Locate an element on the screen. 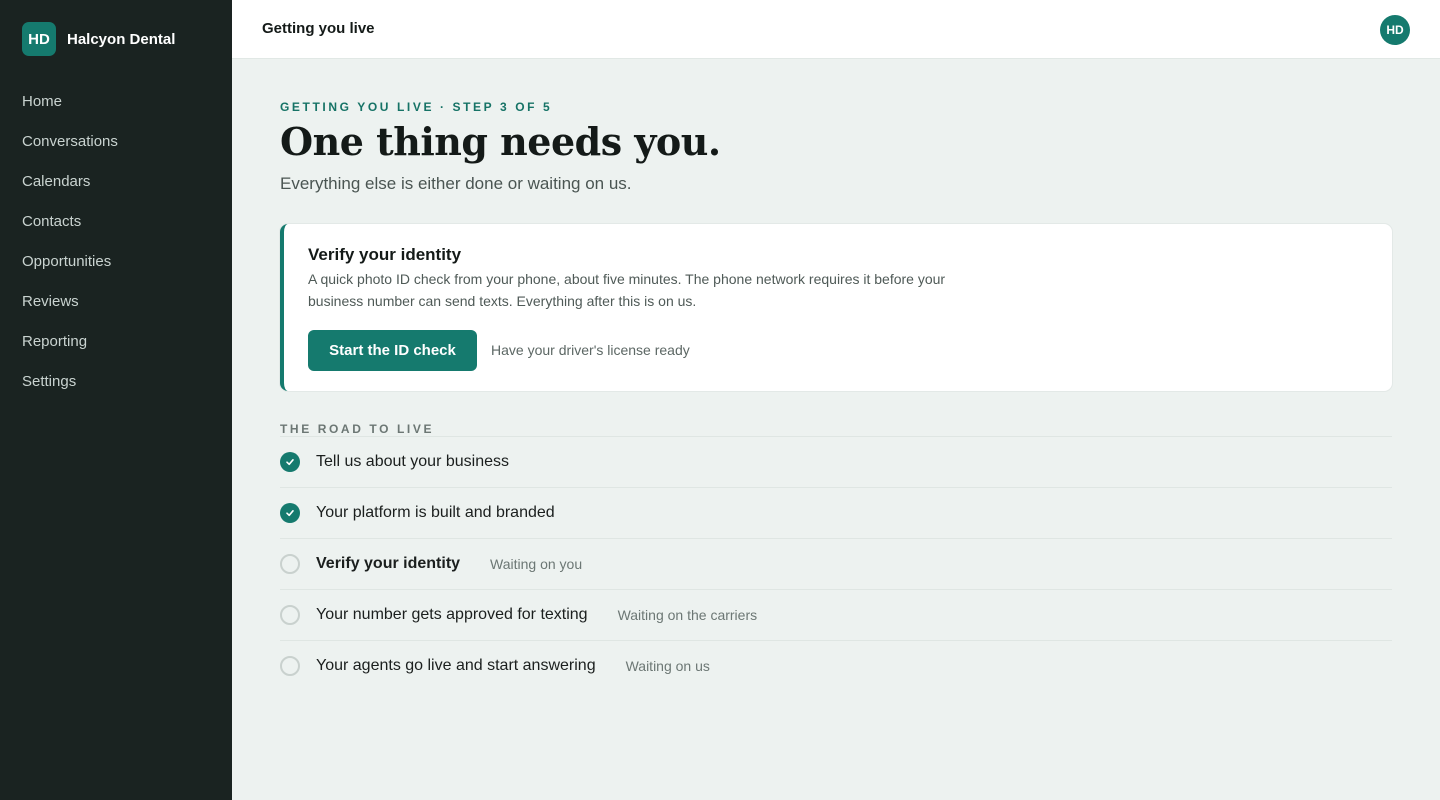  step-status: Waiting on us is located at coordinates (667, 666).